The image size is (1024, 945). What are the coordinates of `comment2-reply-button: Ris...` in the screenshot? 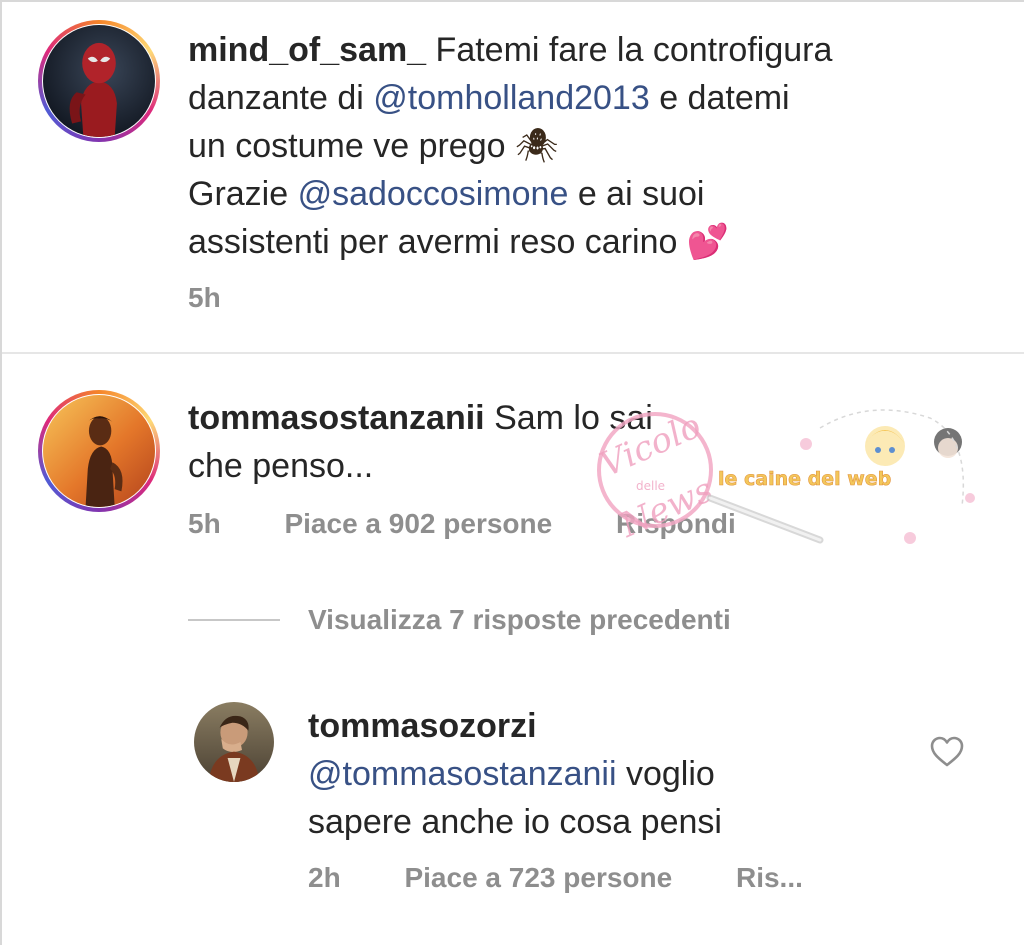 It's located at (769, 877).